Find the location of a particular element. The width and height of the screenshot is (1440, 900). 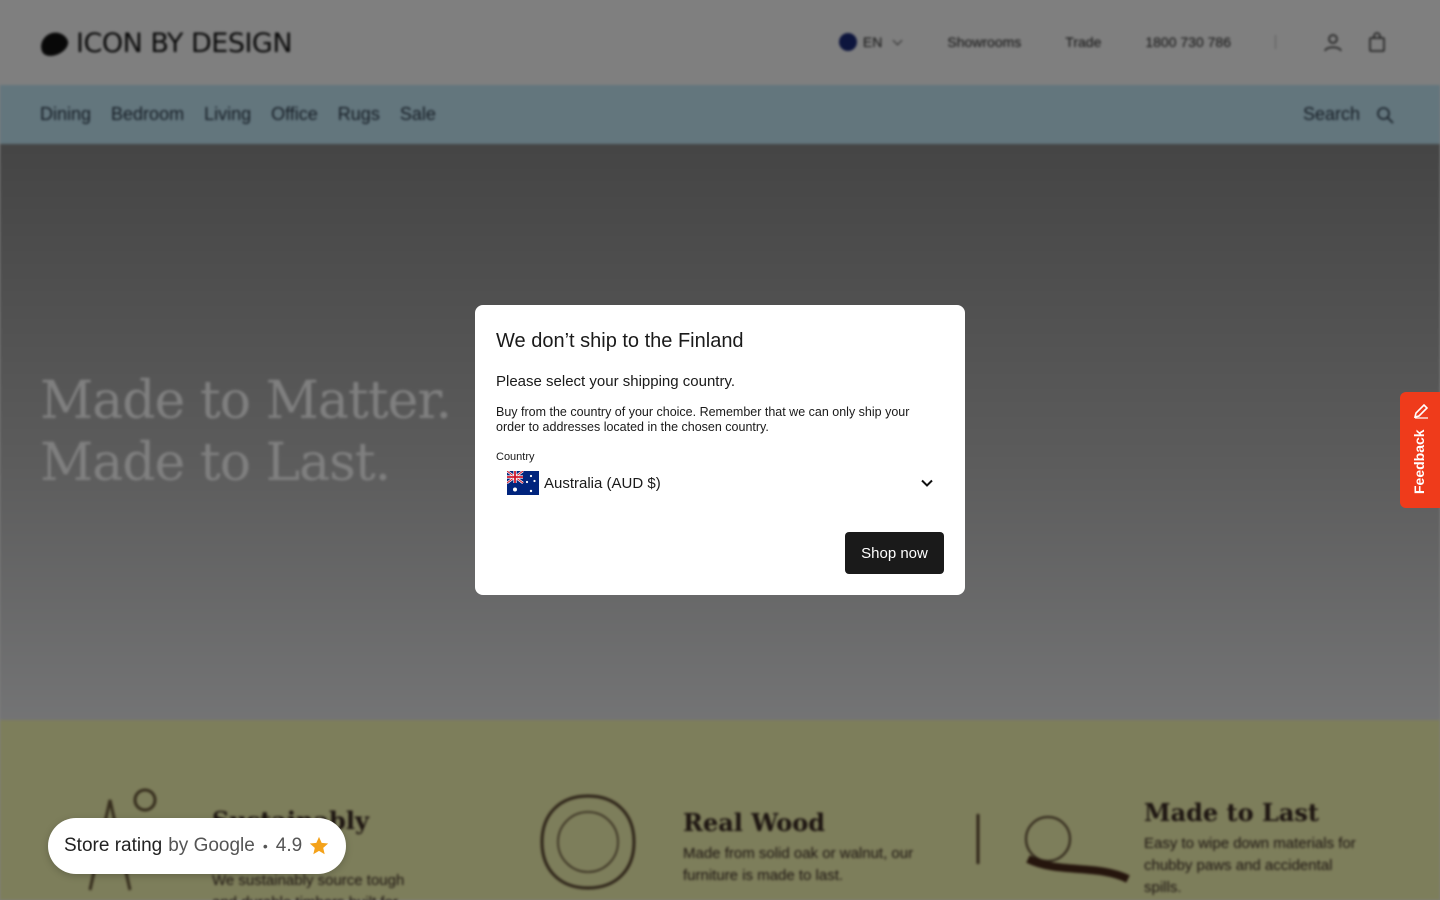

country-value: Australia (AUD $) is located at coordinates (602, 483).